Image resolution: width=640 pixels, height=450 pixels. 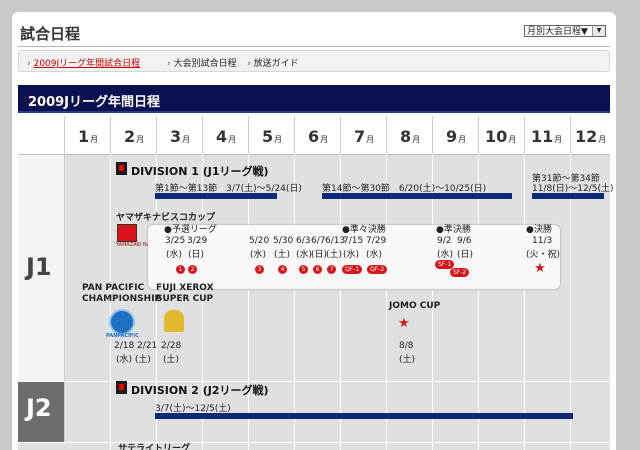 I want to click on tab-competition-schedule: › 大会別試合日程, so click(x=202, y=62).